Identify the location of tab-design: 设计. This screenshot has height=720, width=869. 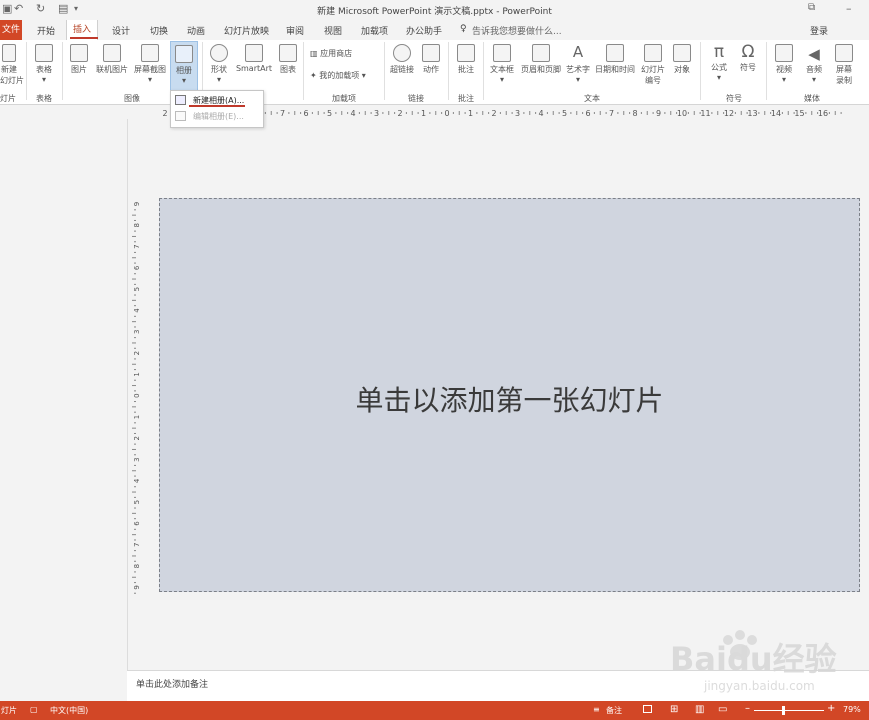
(121, 30).